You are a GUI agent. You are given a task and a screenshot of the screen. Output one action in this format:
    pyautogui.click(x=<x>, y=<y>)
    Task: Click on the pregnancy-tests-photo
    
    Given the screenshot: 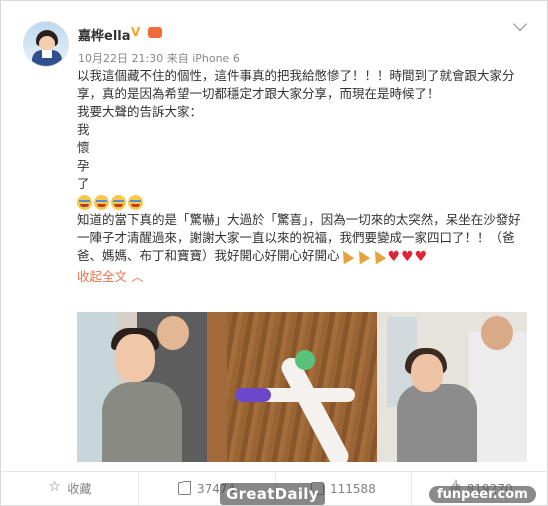 What is the action you would take?
    pyautogui.click(x=302, y=387)
    